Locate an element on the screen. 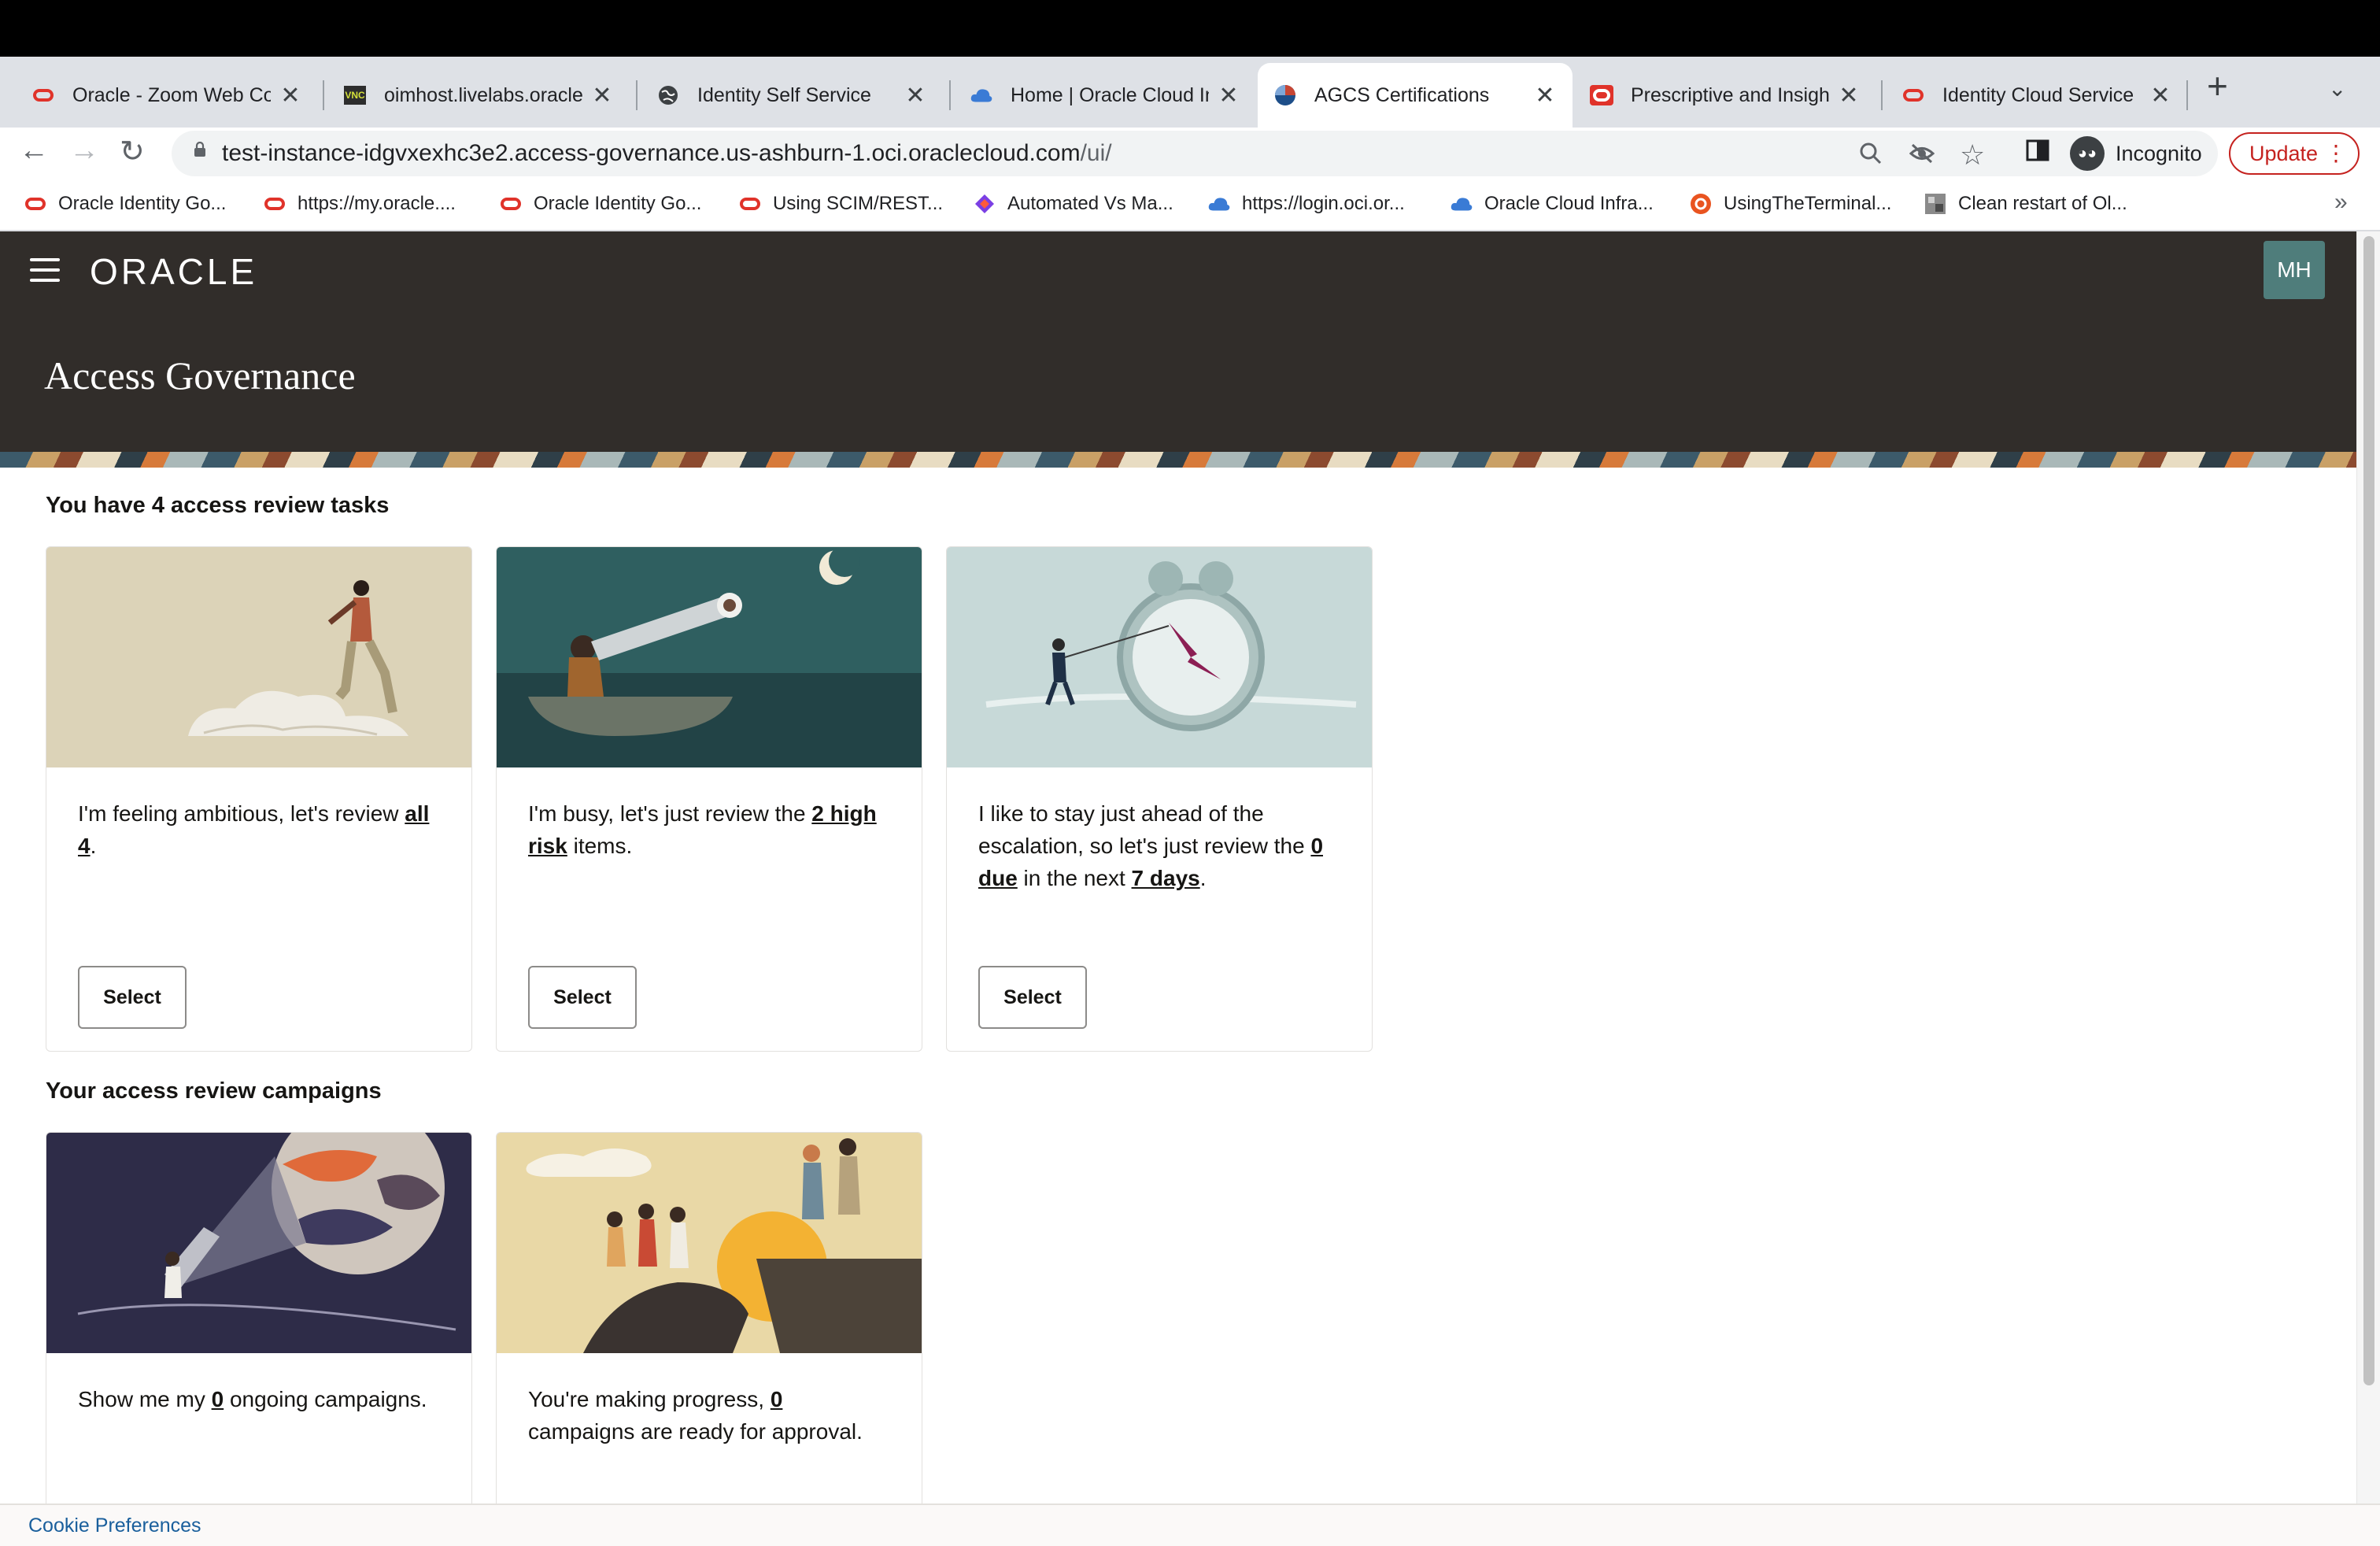 The height and width of the screenshot is (1546, 2380). tab-search-chevron-icon: ⌄ is located at coordinates (2337, 89).